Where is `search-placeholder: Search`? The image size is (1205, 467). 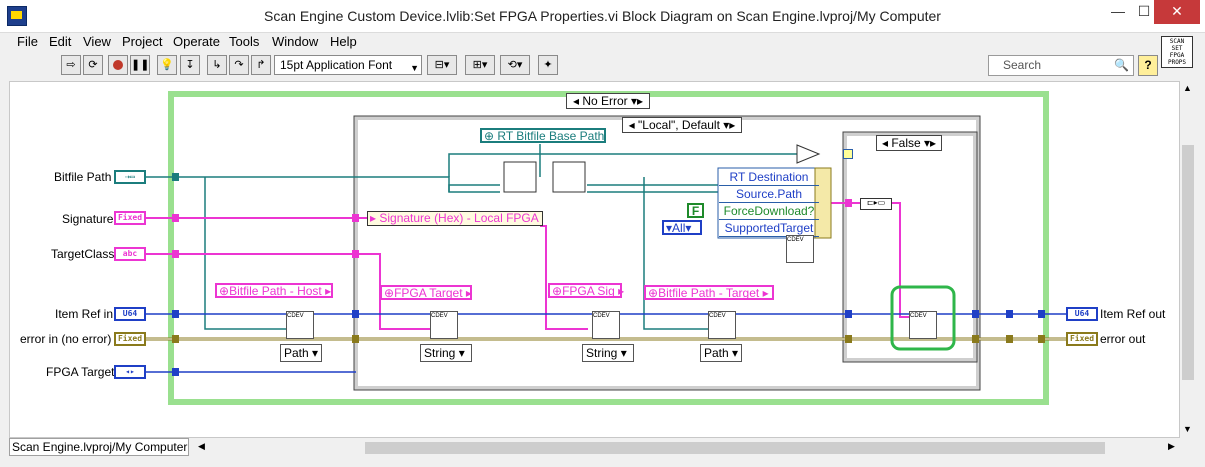 search-placeholder: Search is located at coordinates (1022, 65).